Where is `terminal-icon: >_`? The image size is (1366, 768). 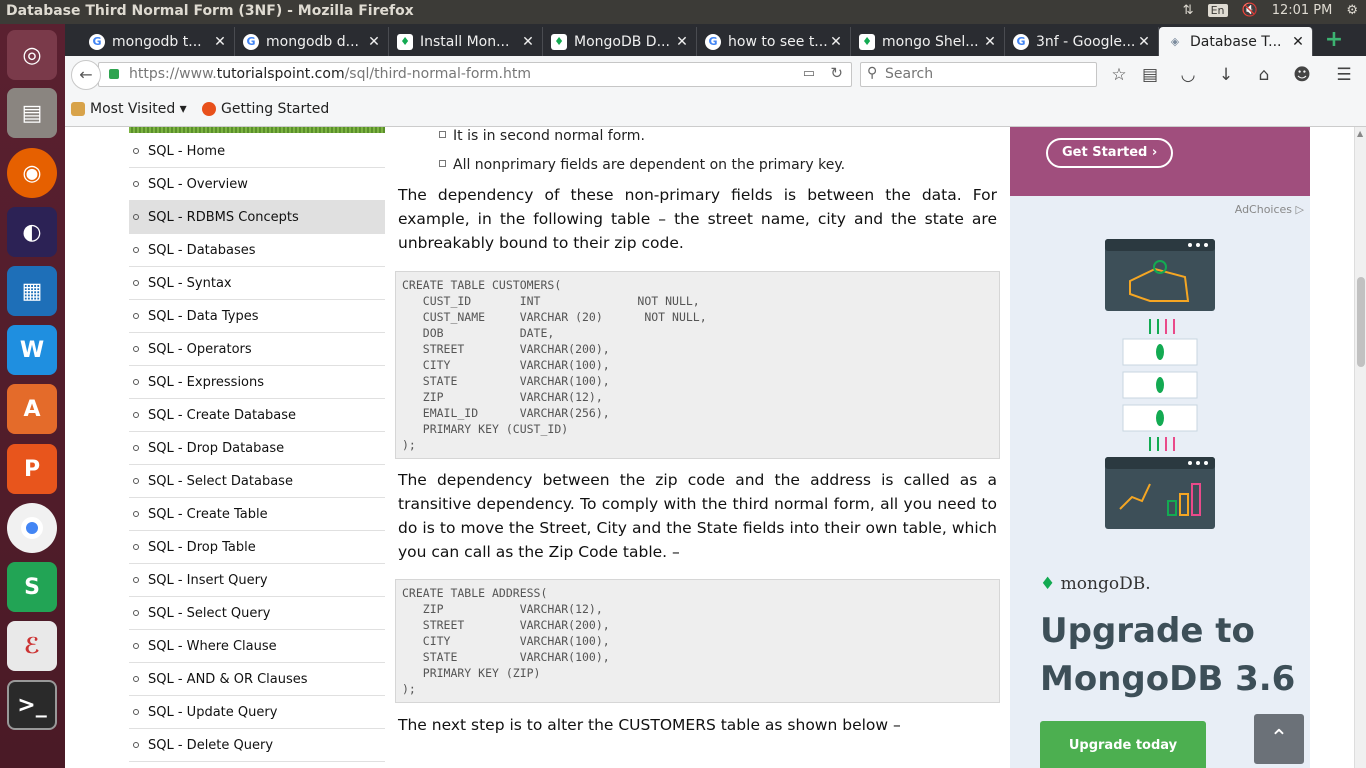 terminal-icon: >_ is located at coordinates (32, 705).